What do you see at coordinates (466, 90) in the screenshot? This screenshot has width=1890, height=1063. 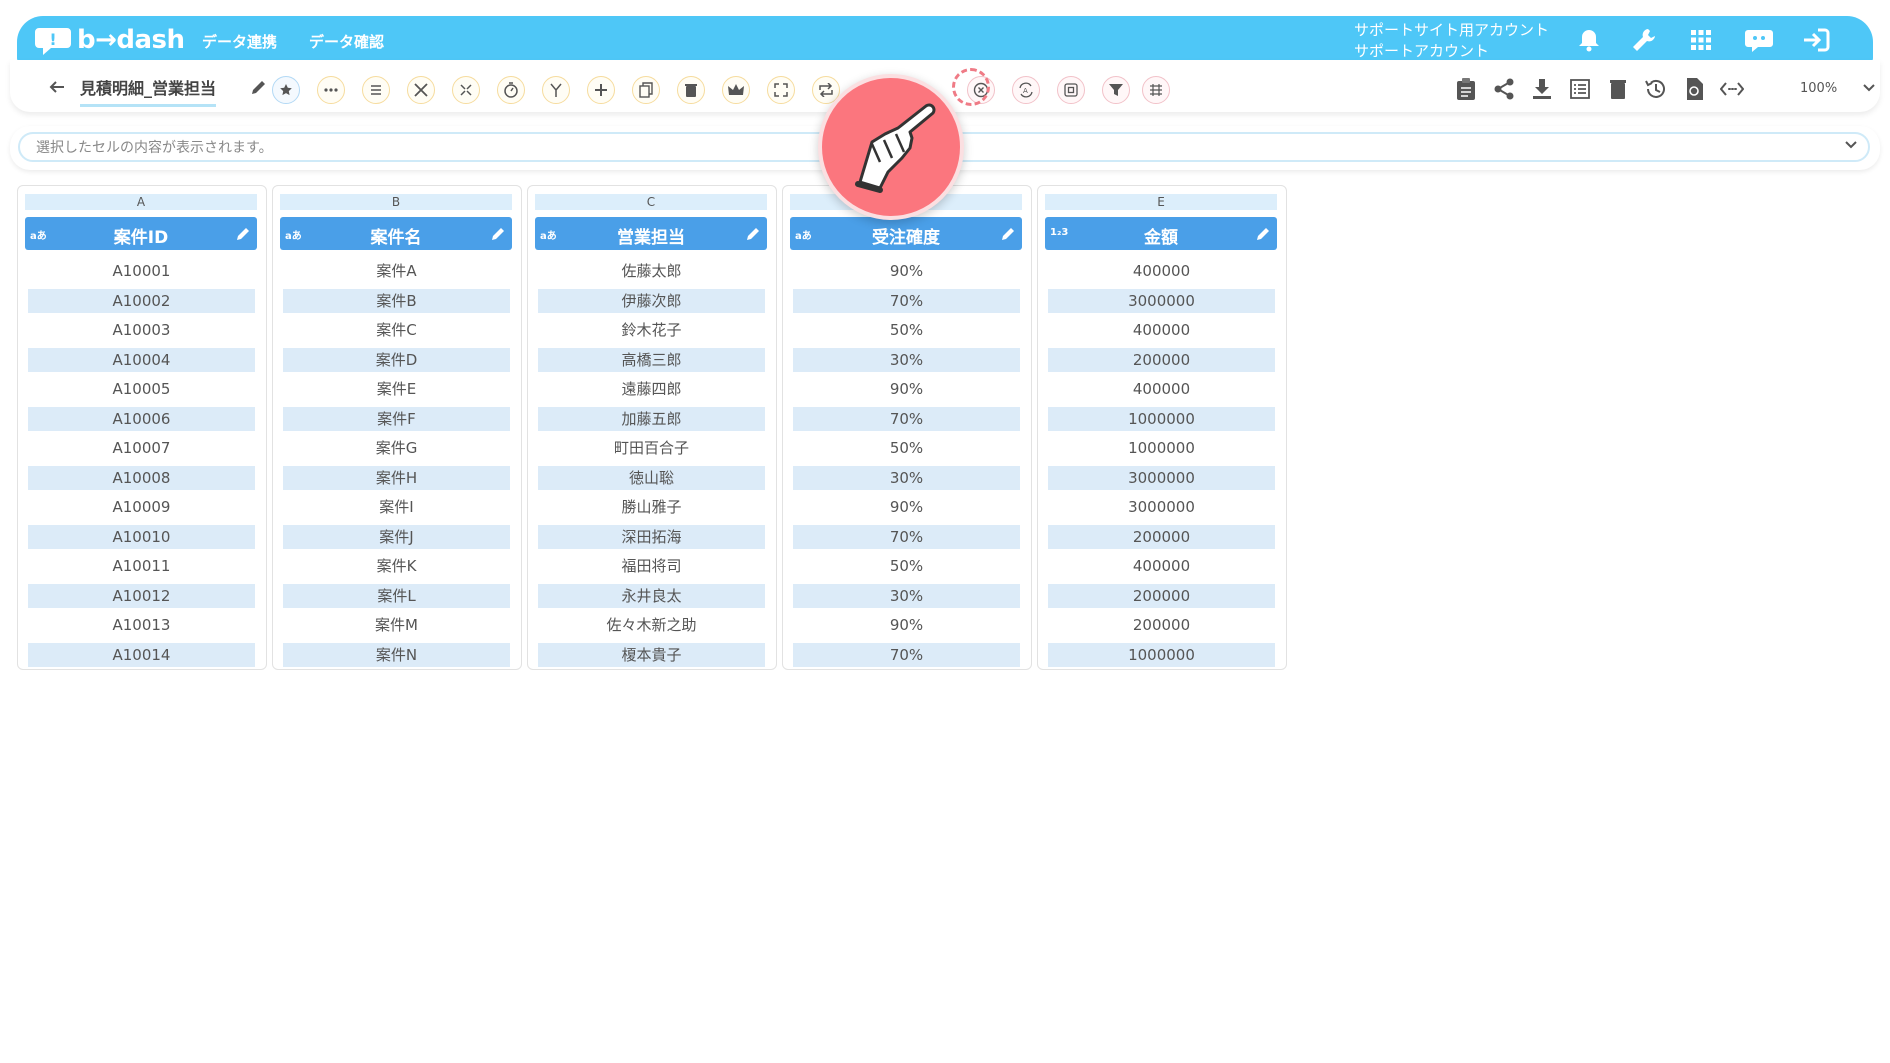 I see `split-column-button` at bounding box center [466, 90].